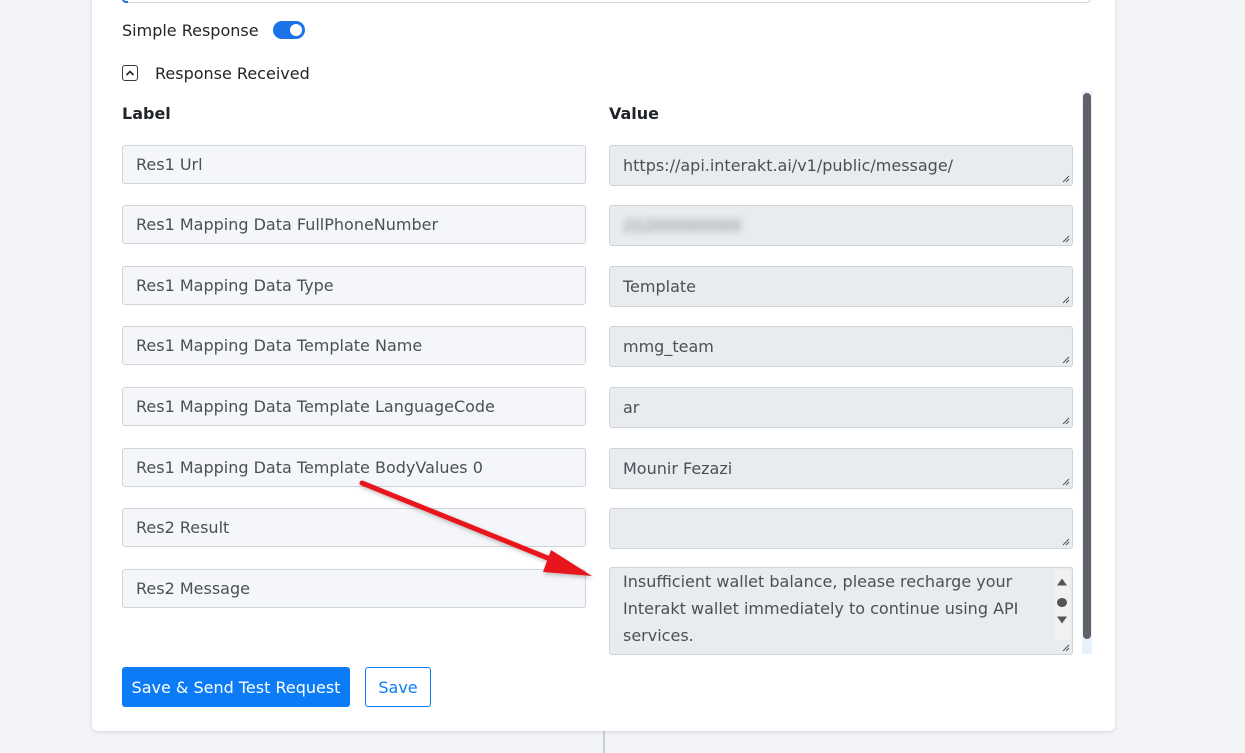  Describe the element at coordinates (190, 30) in the screenshot. I see `simple-response-label: Simple Response` at that location.